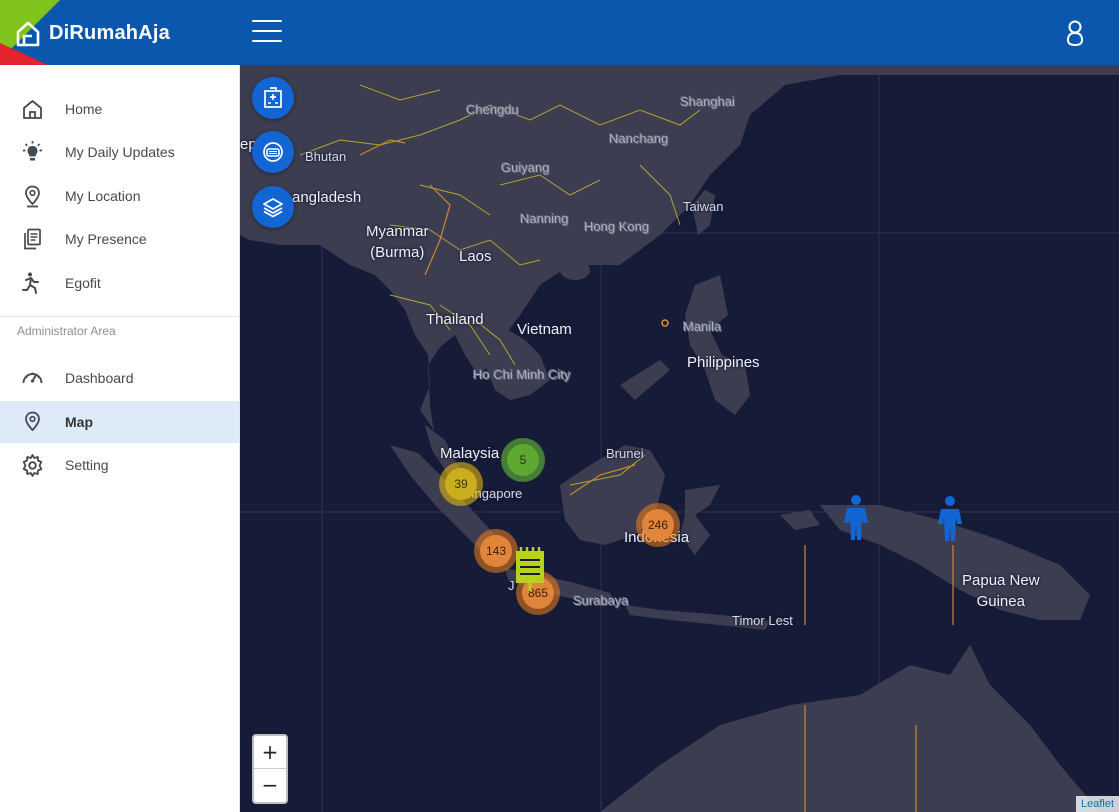 The height and width of the screenshot is (812, 1119). I want to click on map-label-brunei: Brunei, so click(625, 453).